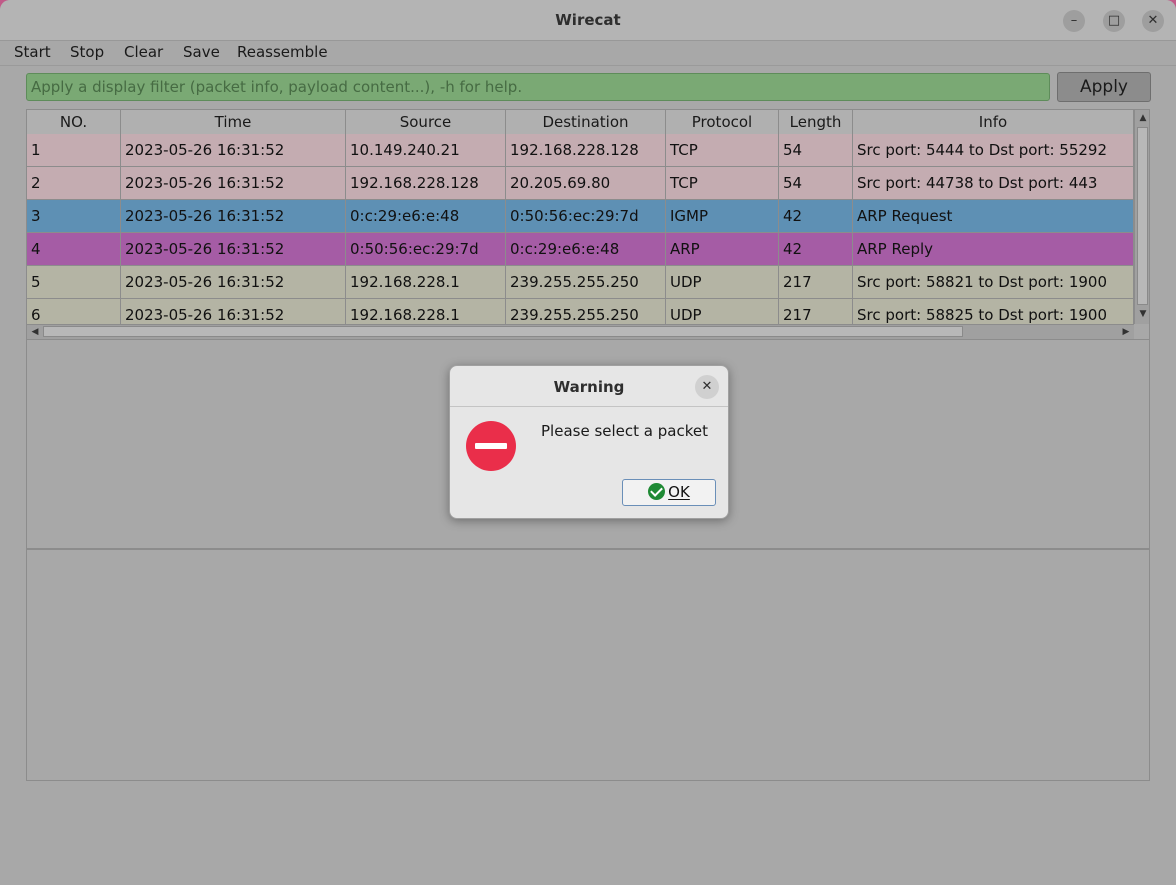 The width and height of the screenshot is (1176, 885). I want to click on cell-source: 192.168.228.128, so click(426, 183).